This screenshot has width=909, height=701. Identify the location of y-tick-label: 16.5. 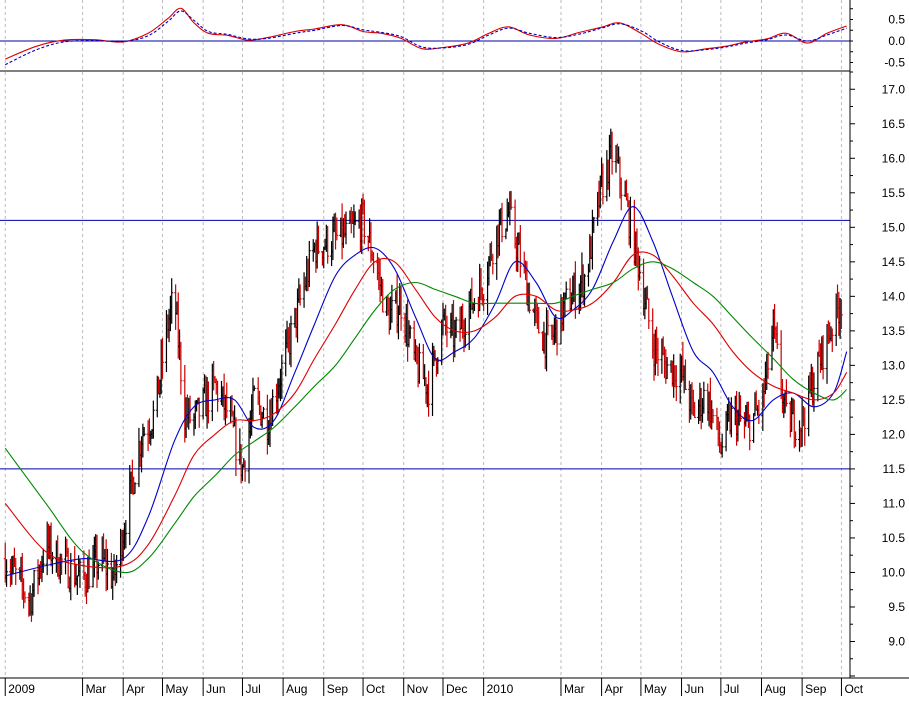
(894, 124).